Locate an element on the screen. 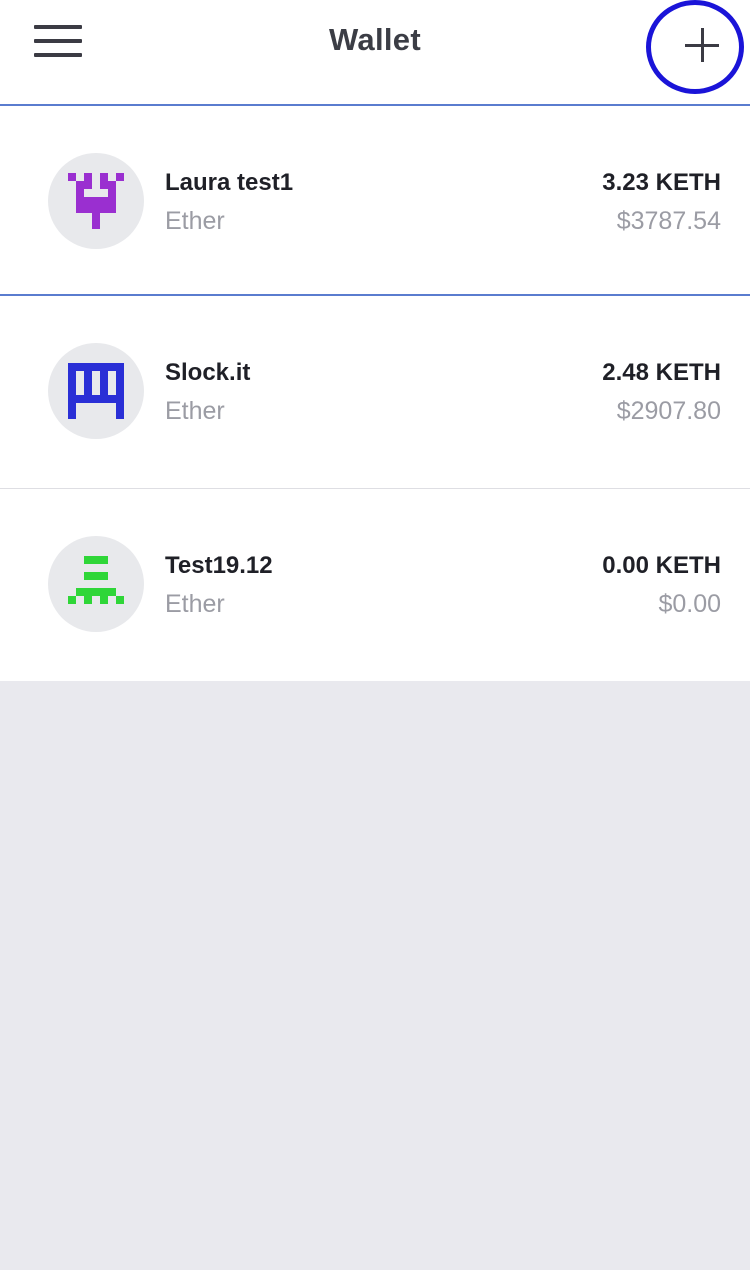  wallet-fiat-value: $3787.54 is located at coordinates (668, 221).